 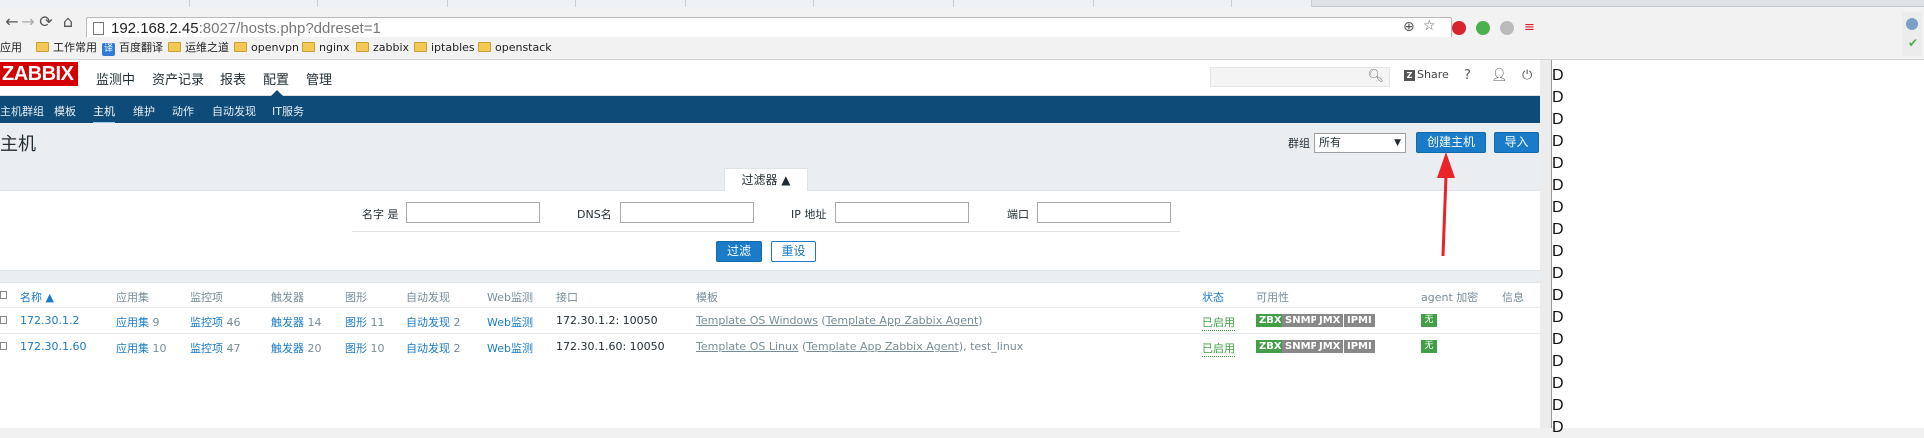 I want to click on filter-dns-label: DNS名, so click(x=594, y=214).